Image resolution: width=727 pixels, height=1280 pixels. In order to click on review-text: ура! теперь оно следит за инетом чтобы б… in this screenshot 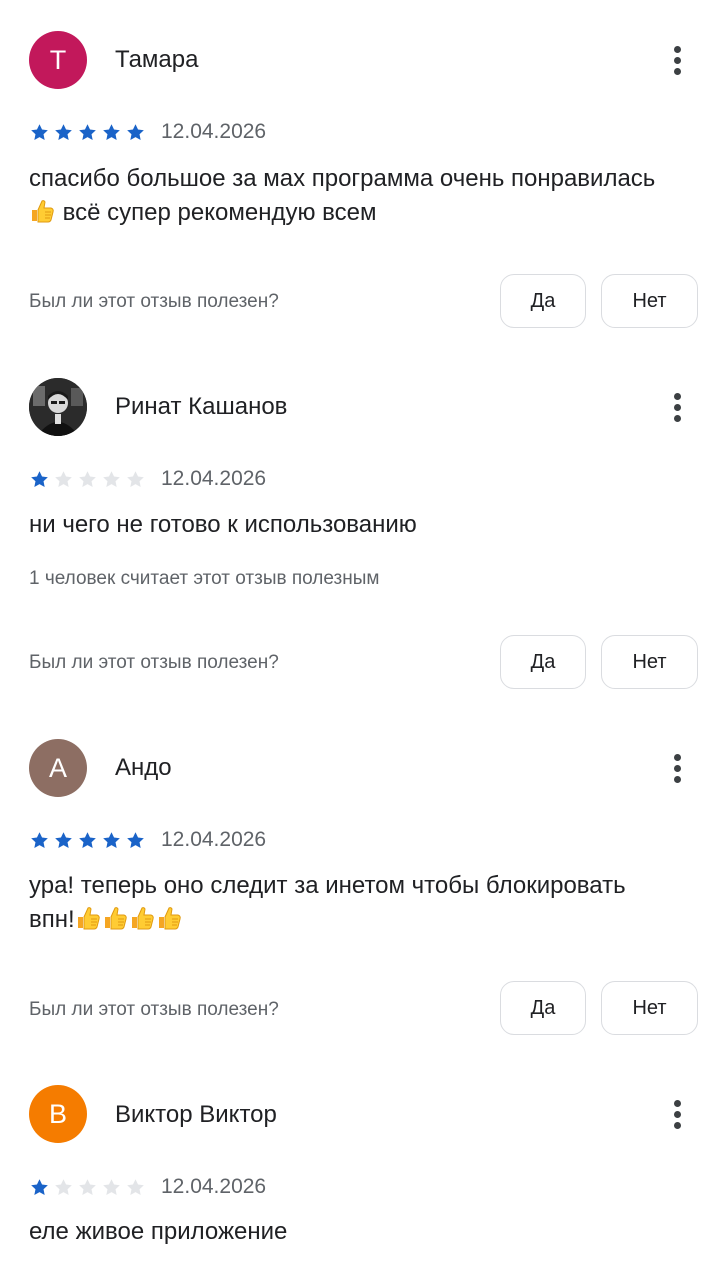, I will do `click(364, 903)`.